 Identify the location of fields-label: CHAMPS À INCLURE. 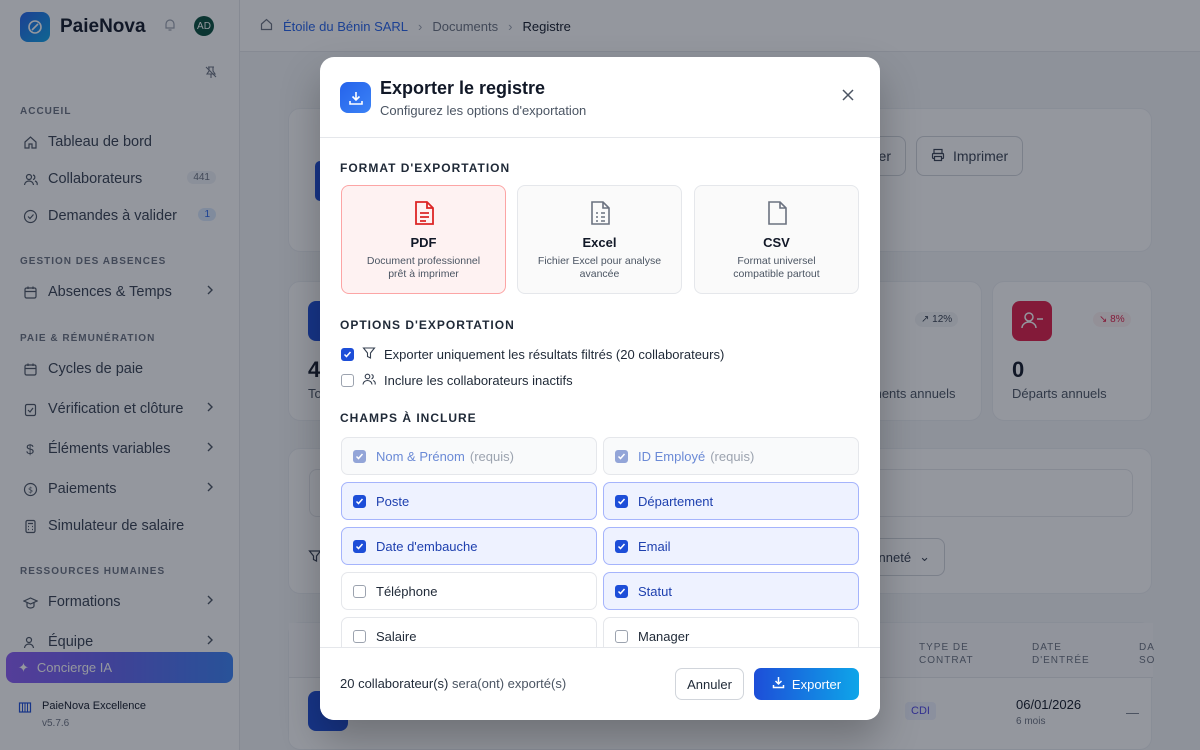
(408, 418).